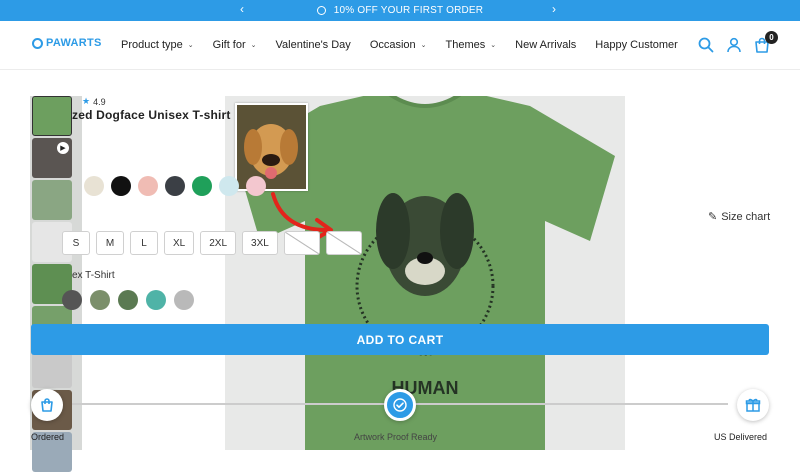  What do you see at coordinates (408, 10) in the screenshot?
I see `announcement-text: 10% OFF YOUR FIRST ORDER` at bounding box center [408, 10].